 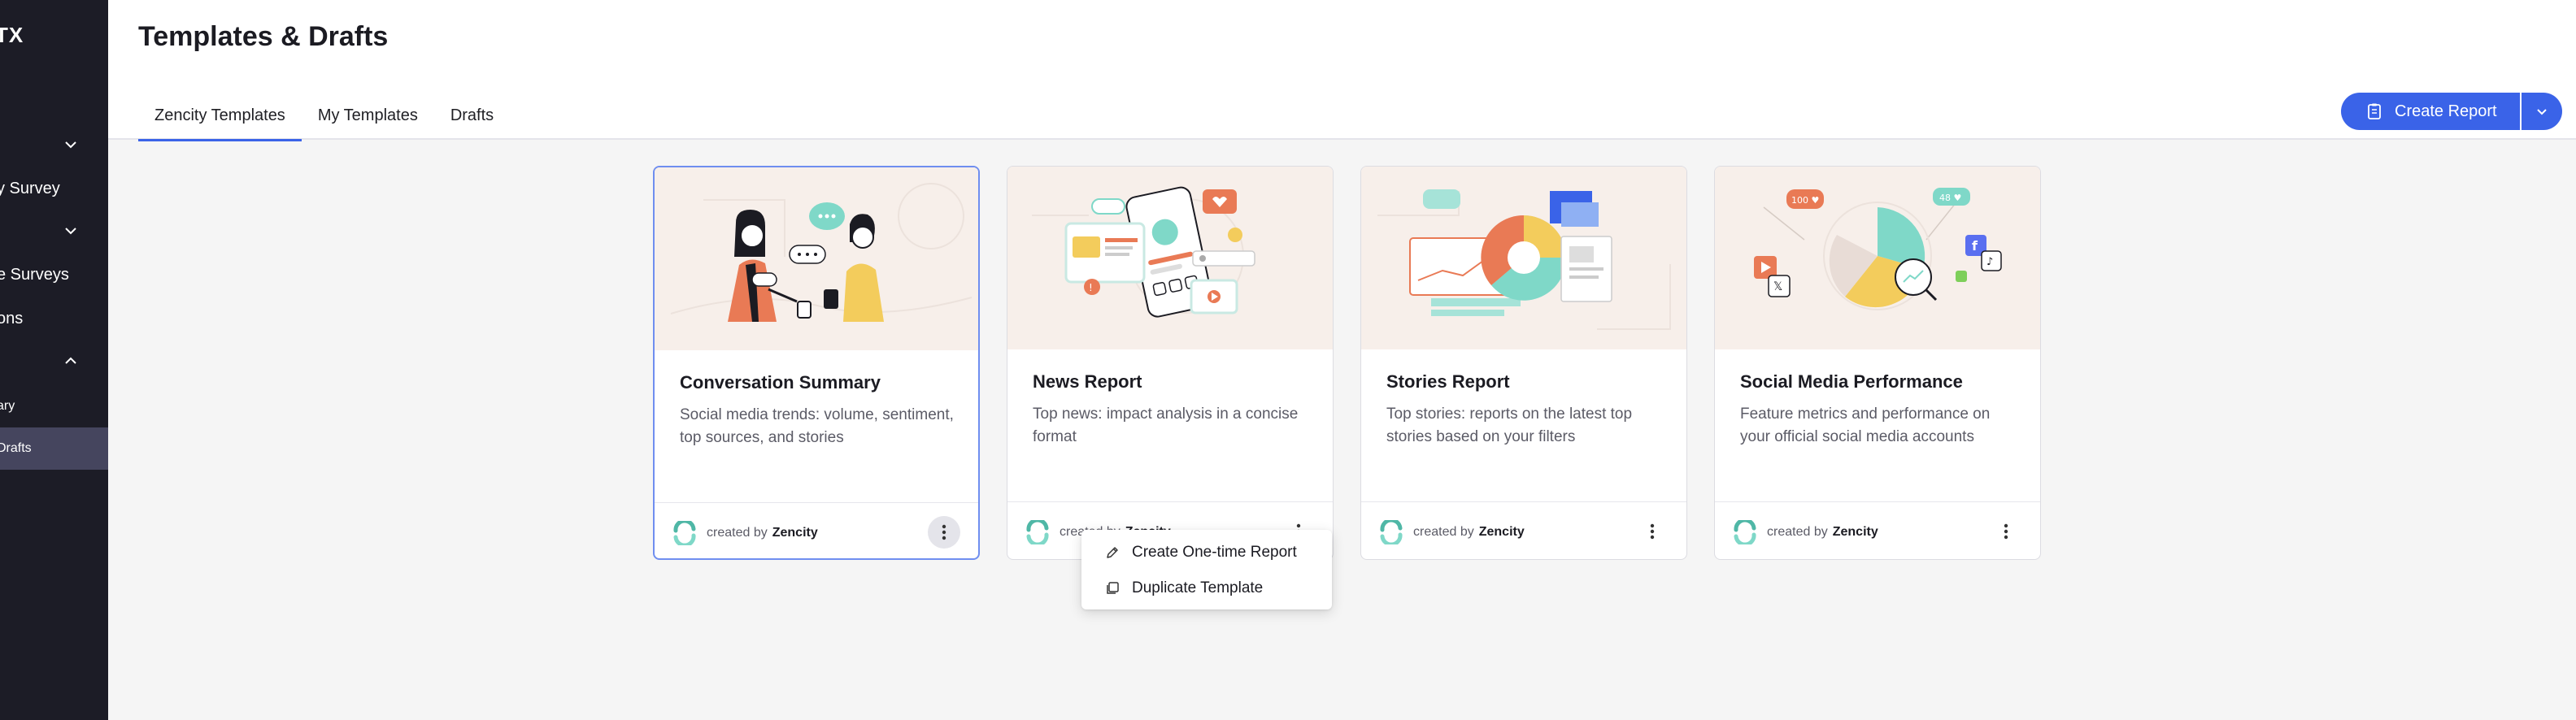 I want to click on sidebar-item-surveys: e Surveys, so click(x=54, y=275).